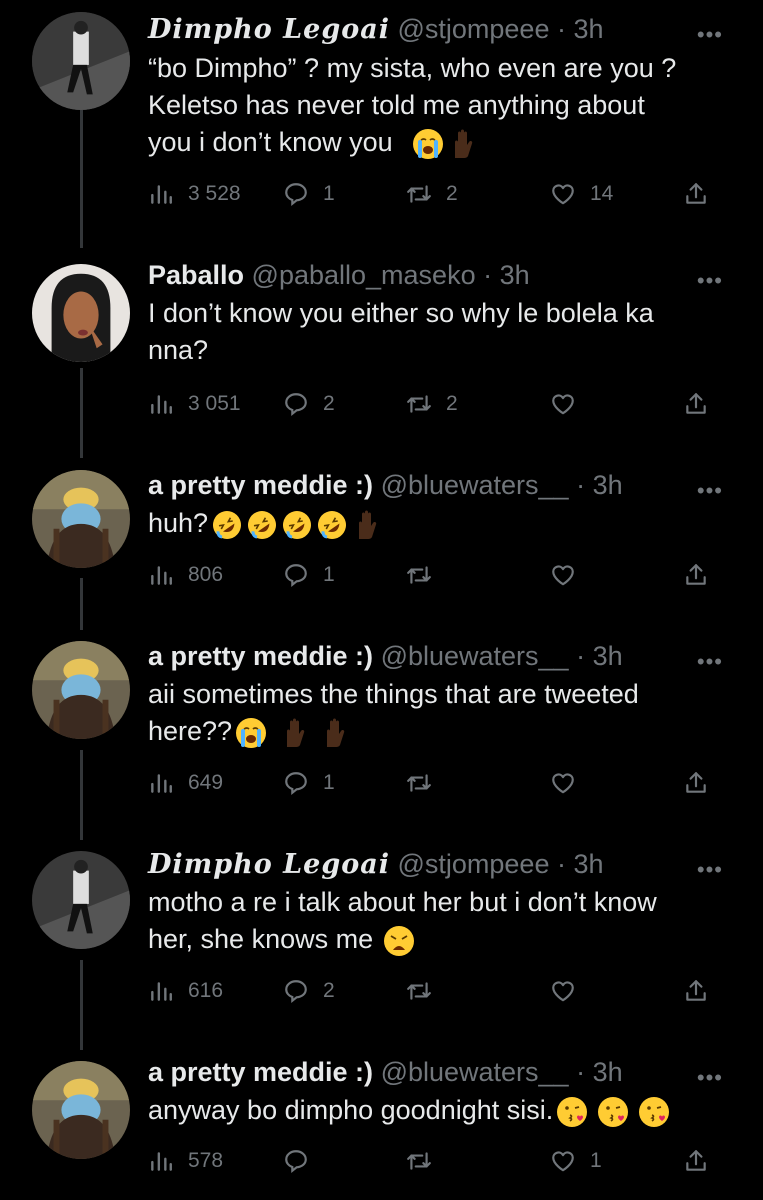 This screenshot has height=1200, width=763. What do you see at coordinates (185, 783) in the screenshot?
I see `views-action: 649` at bounding box center [185, 783].